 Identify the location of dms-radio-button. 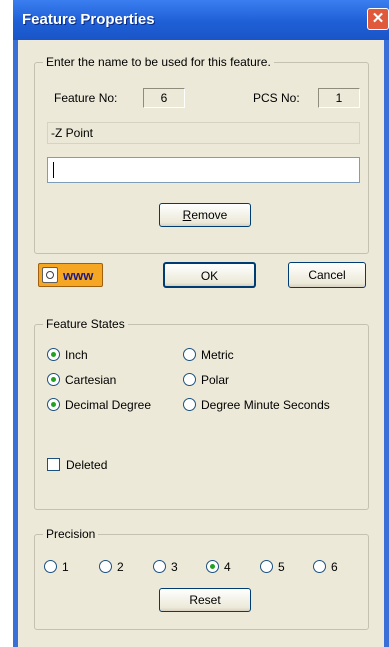
(189, 405).